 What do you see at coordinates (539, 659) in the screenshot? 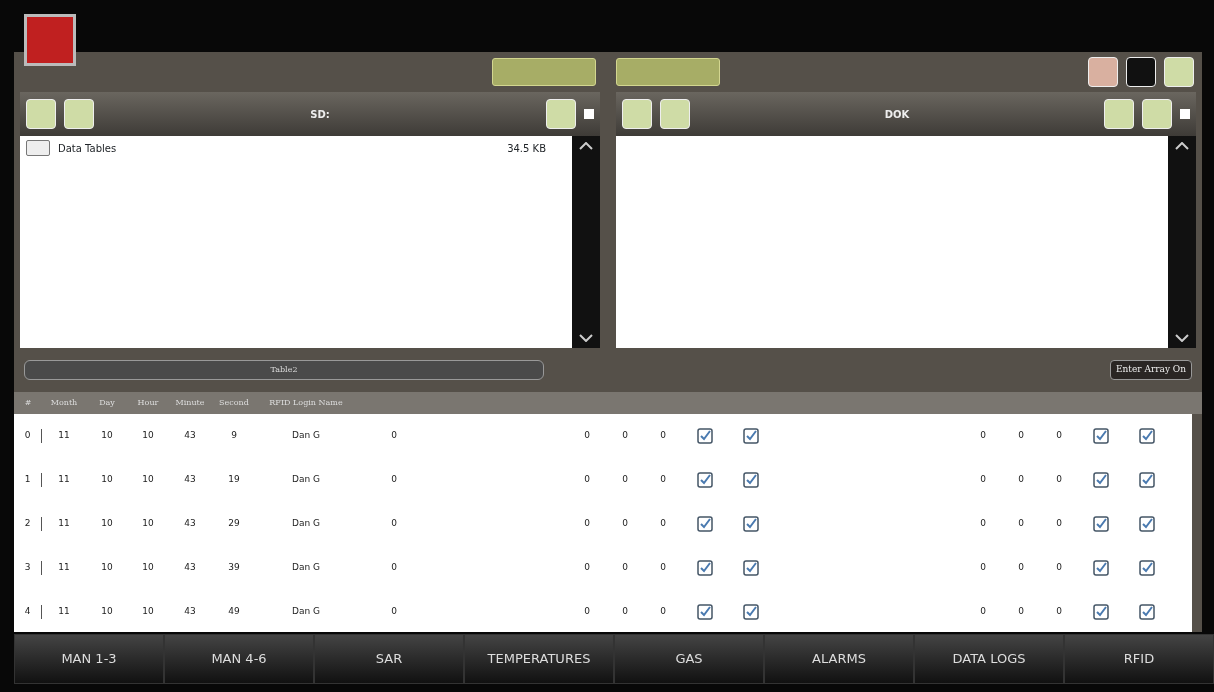
I see `tab: TEMPERATURES` at bounding box center [539, 659].